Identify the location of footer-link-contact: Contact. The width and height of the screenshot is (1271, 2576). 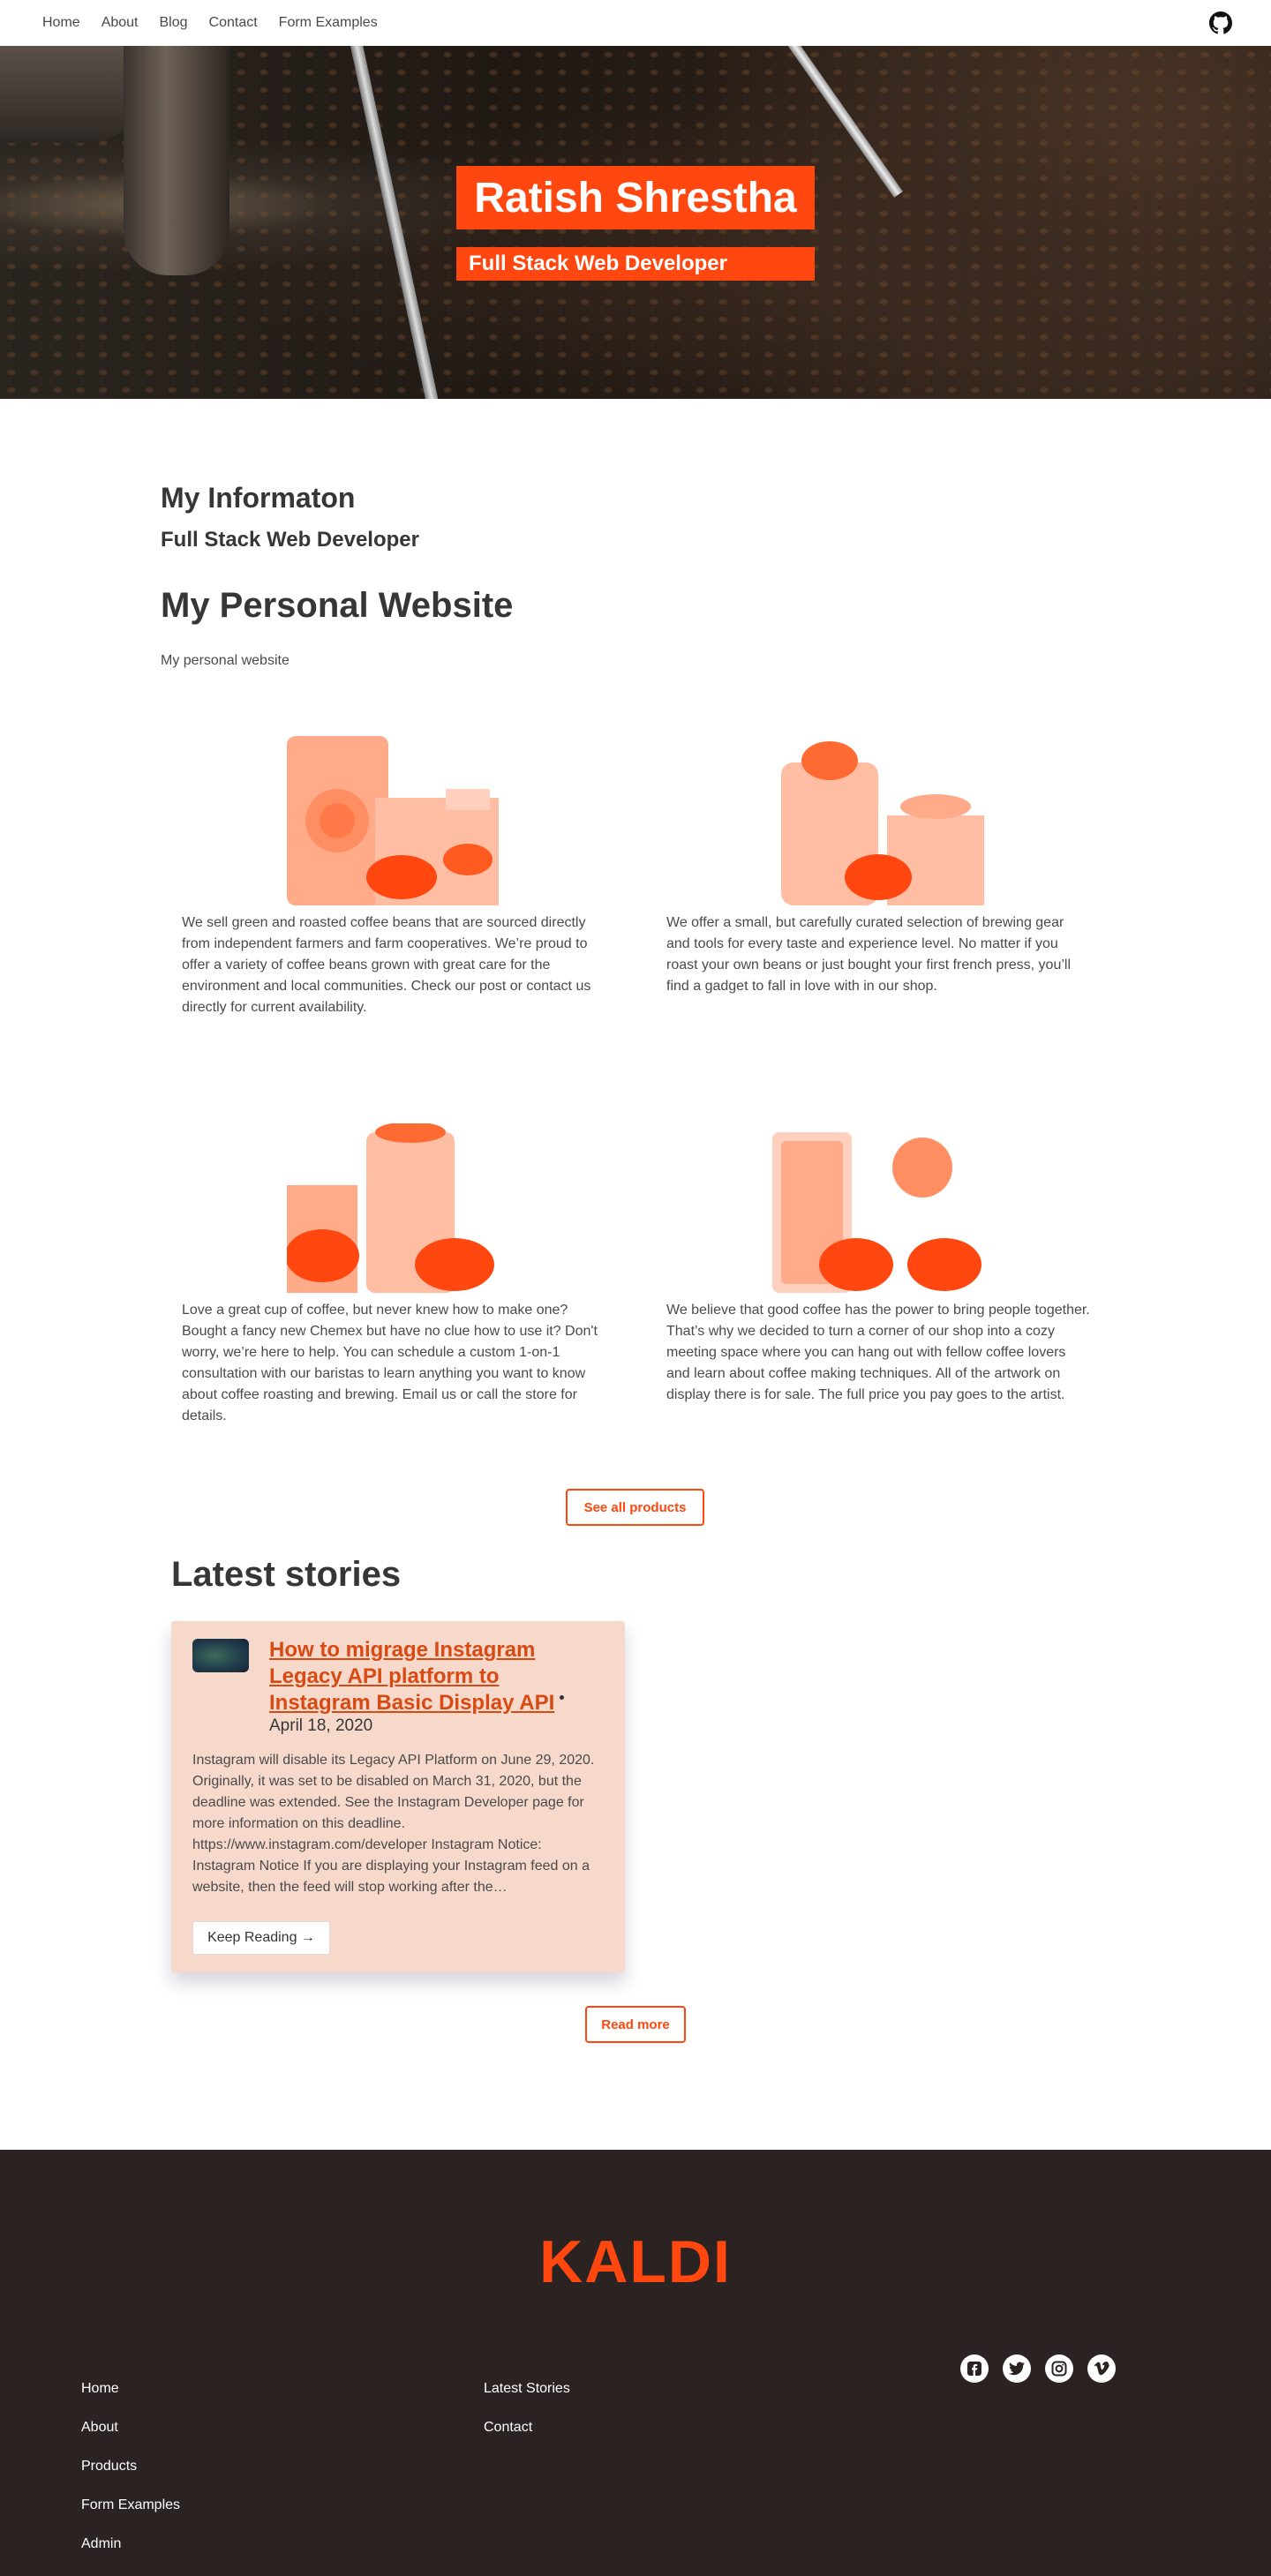
(508, 2428).